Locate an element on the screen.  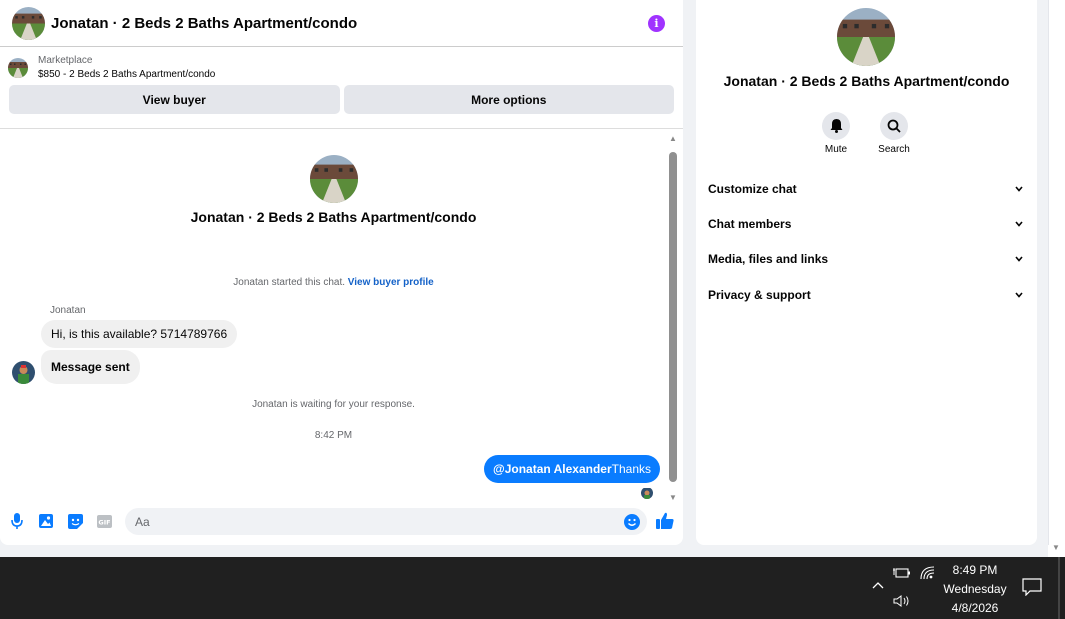
waiting-notice: Jonatan is waiting for your response. is located at coordinates (333, 404).